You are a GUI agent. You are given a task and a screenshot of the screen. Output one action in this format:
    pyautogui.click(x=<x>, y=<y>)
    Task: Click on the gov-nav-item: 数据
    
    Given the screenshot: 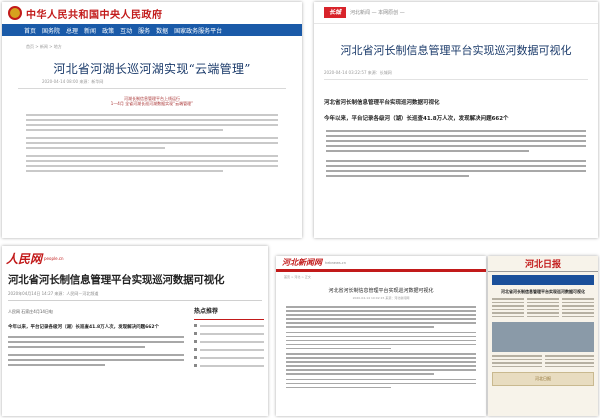 What is the action you would take?
    pyautogui.click(x=162, y=30)
    